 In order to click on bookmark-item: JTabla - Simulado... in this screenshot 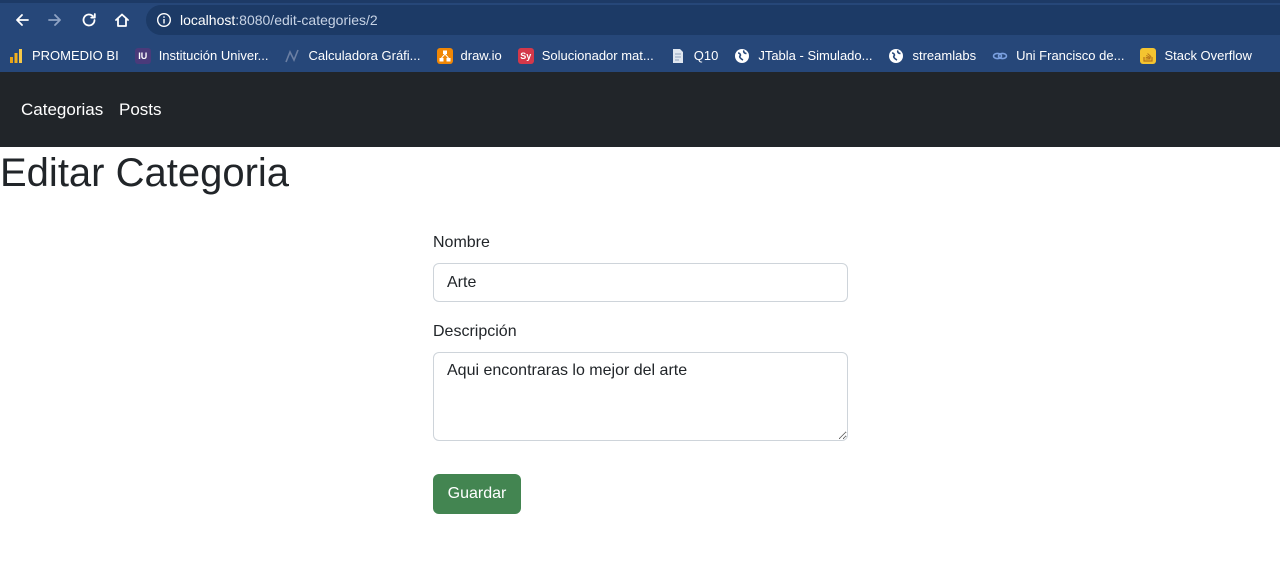, I will do `click(803, 56)`.